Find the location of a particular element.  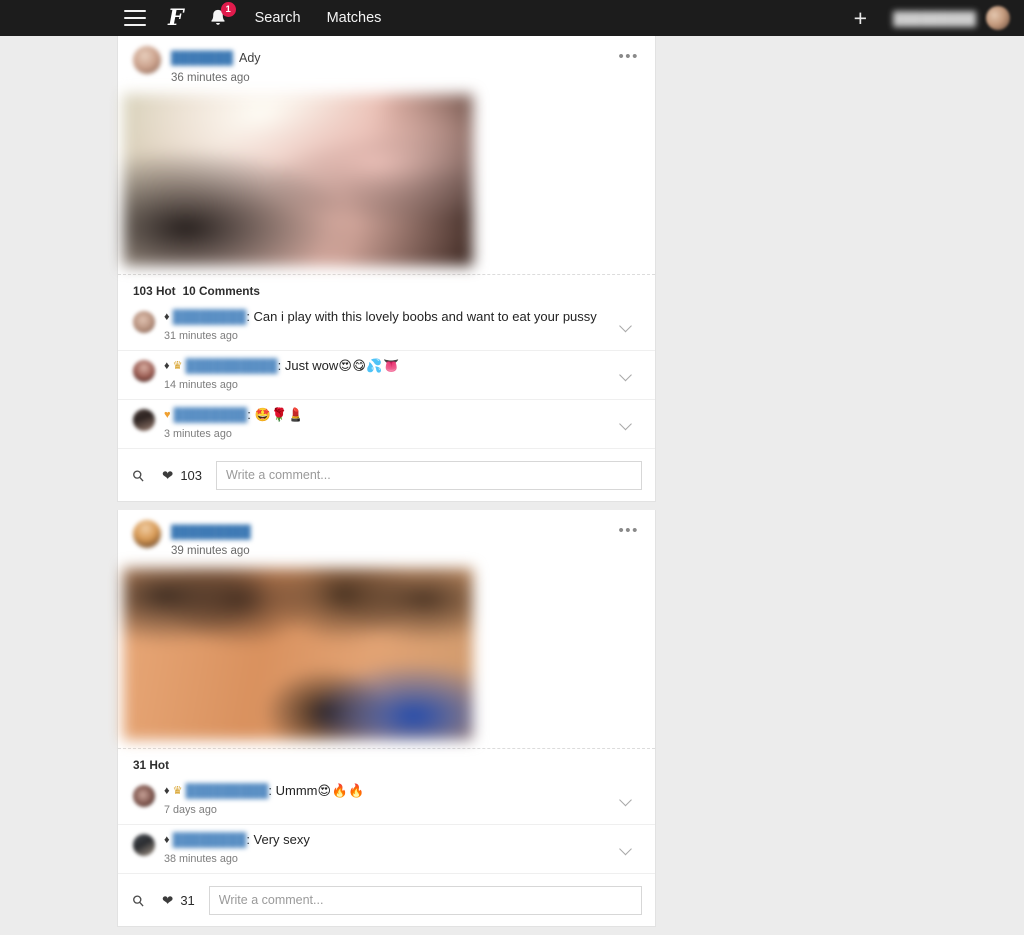

post-hot-count: 103 Hot is located at coordinates (154, 291).